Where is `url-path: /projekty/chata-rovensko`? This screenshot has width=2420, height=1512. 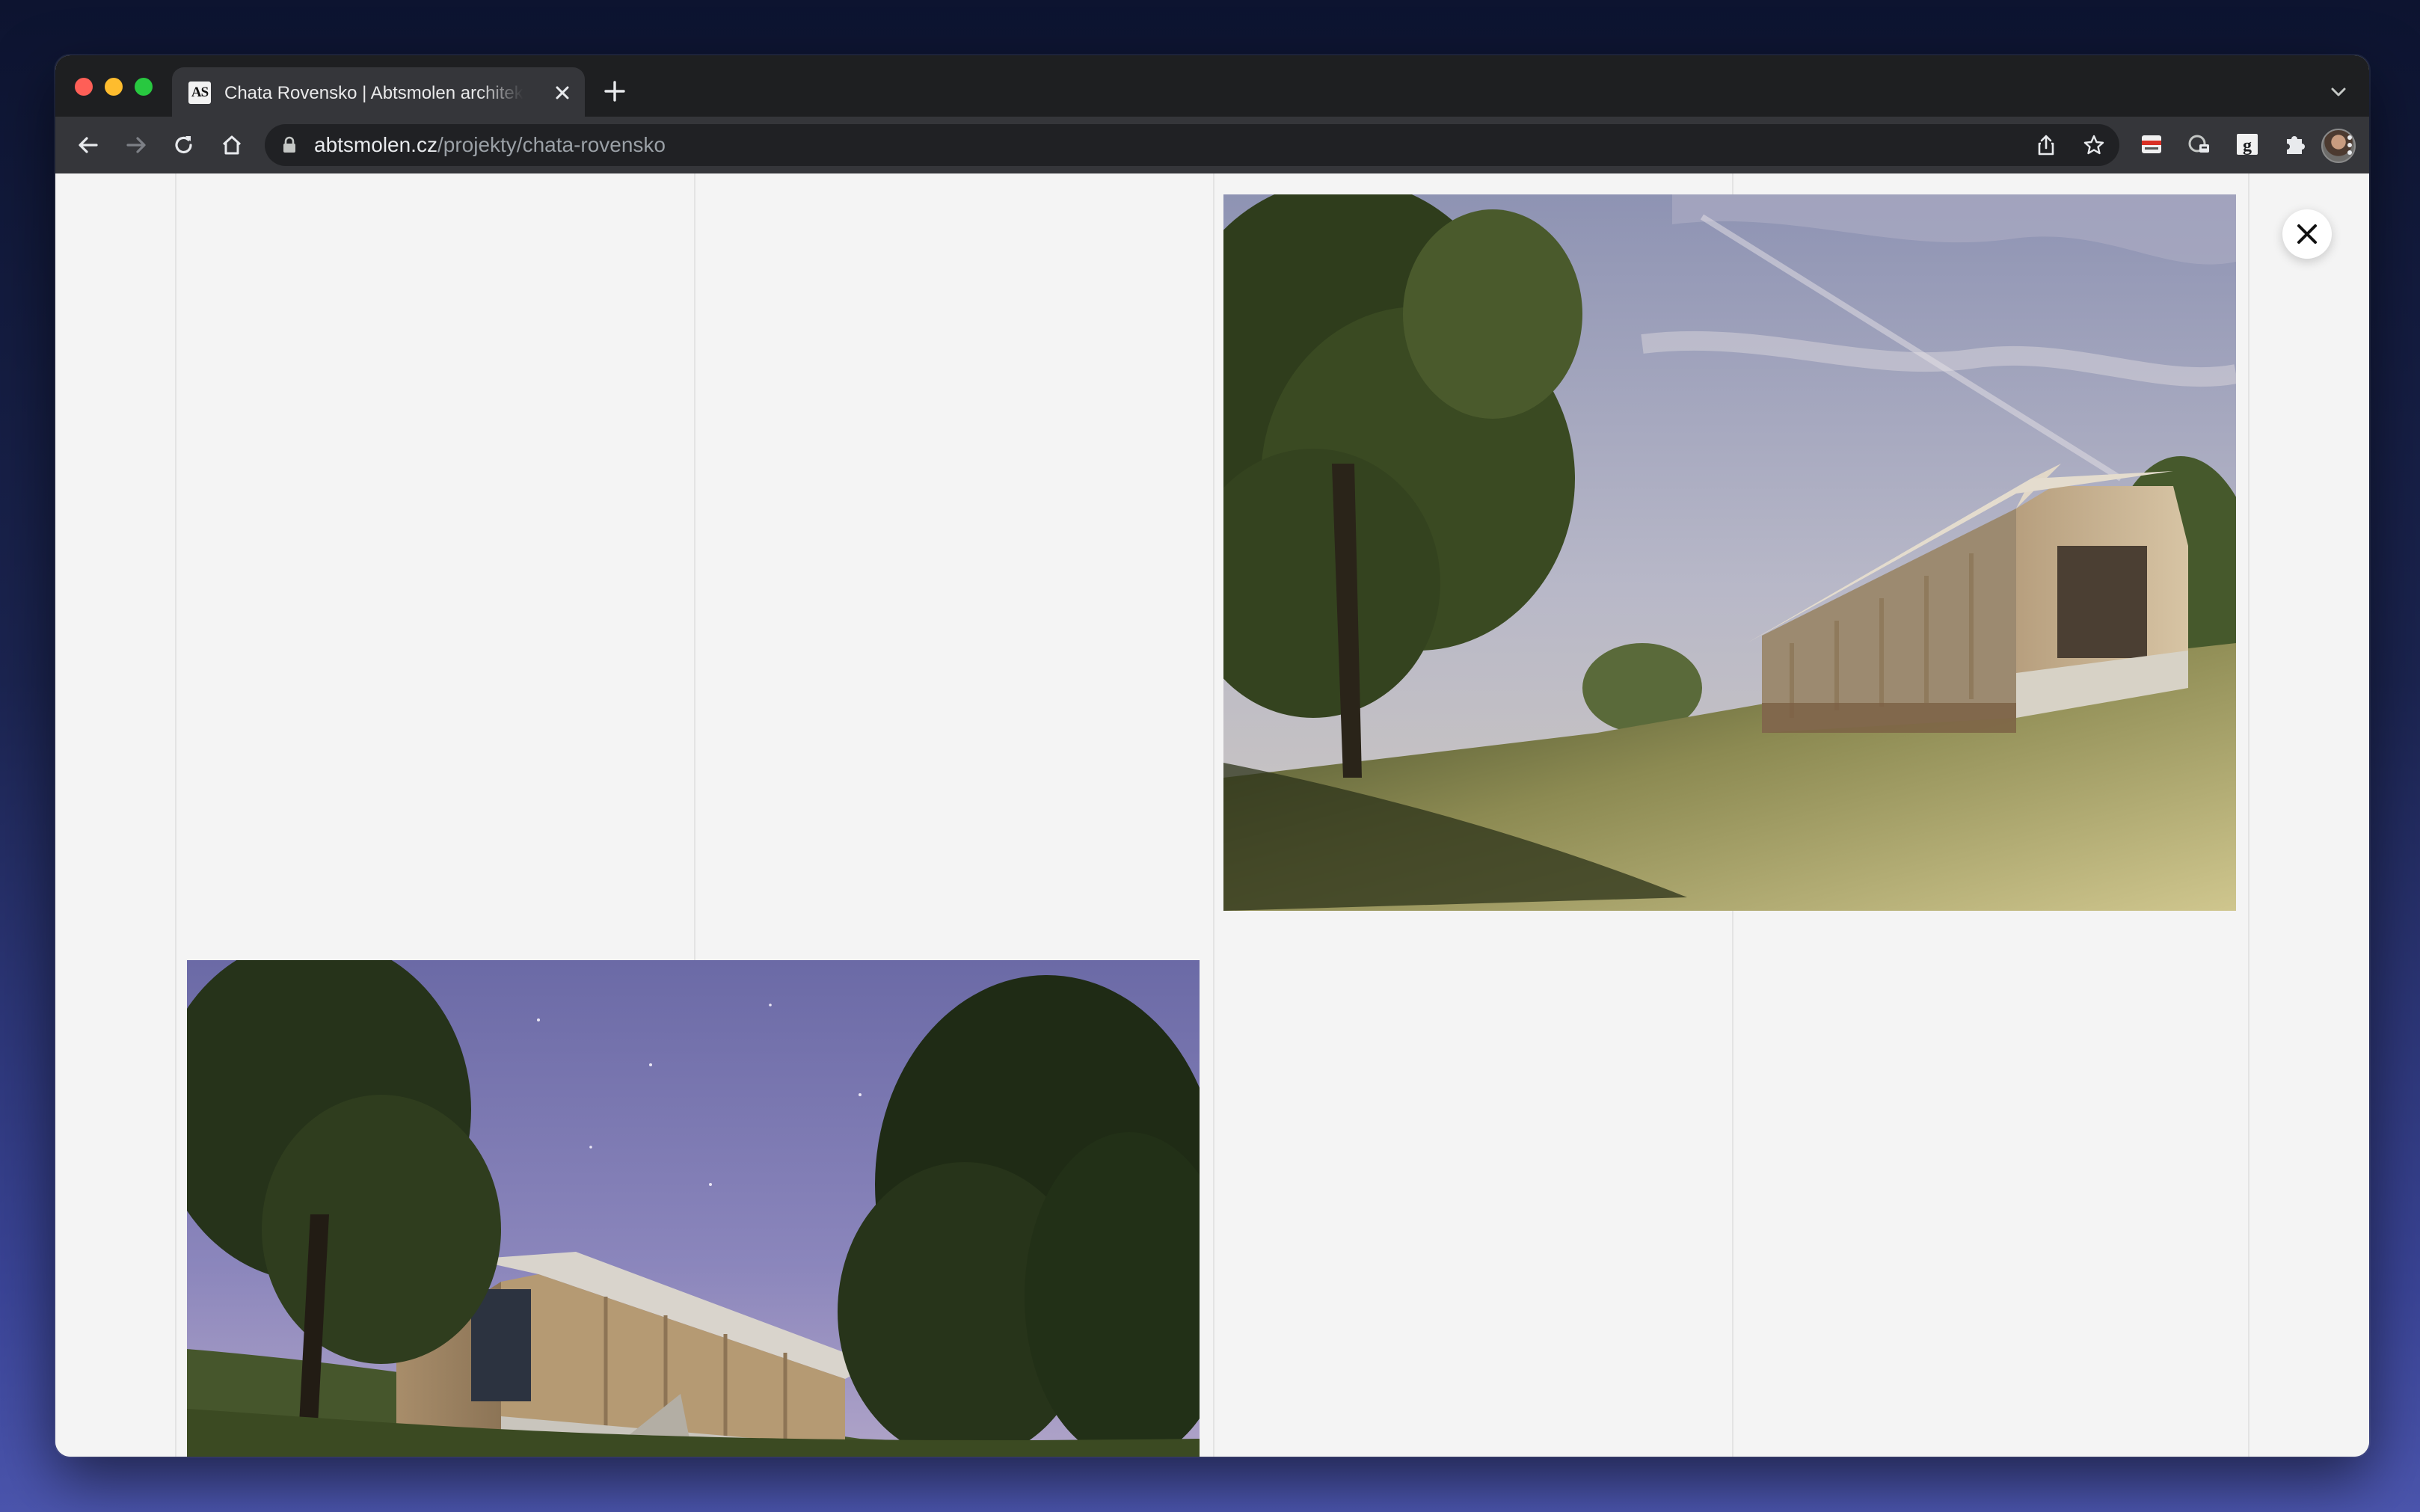 url-path: /projekty/chata-rovensko is located at coordinates (551, 144).